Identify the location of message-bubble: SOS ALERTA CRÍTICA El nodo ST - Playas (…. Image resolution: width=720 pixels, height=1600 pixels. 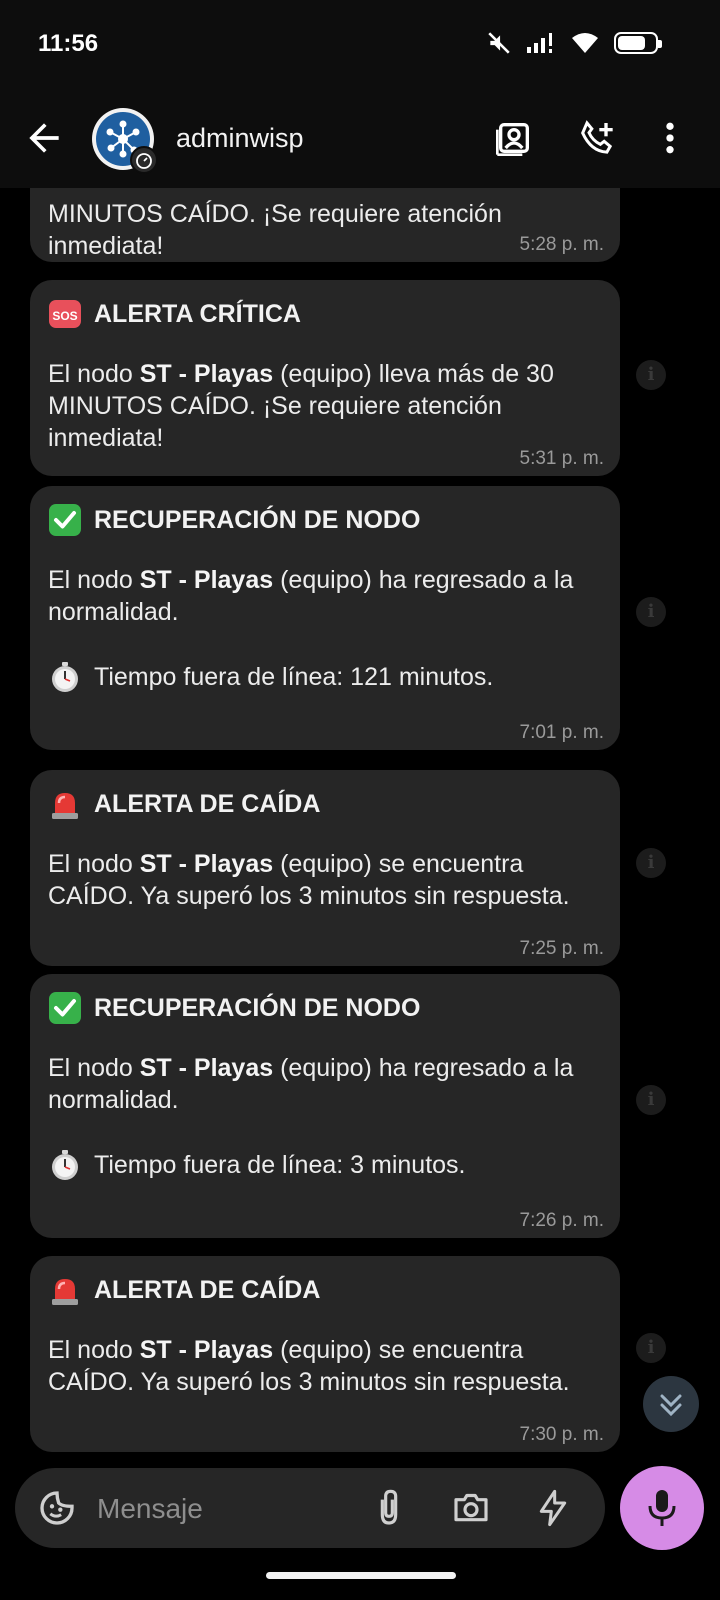
(325, 378).